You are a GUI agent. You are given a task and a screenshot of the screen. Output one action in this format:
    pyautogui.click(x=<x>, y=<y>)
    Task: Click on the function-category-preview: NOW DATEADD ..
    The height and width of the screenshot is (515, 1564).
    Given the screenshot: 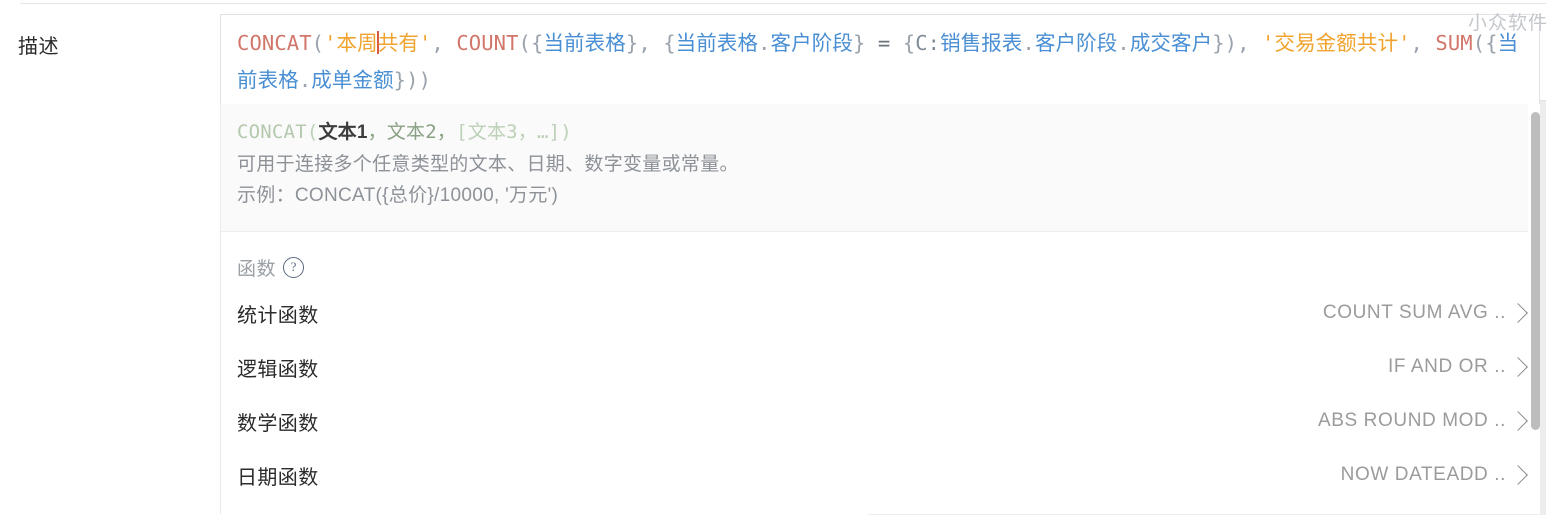 What is the action you would take?
    pyautogui.click(x=1423, y=474)
    